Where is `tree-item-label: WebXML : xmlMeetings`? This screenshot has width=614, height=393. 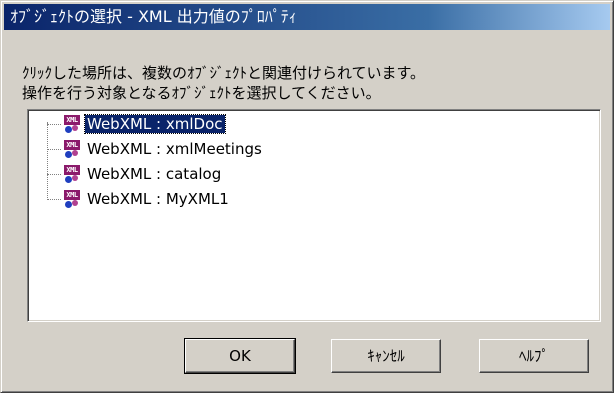
tree-item-label: WebXML : xmlMeetings is located at coordinates (174, 149).